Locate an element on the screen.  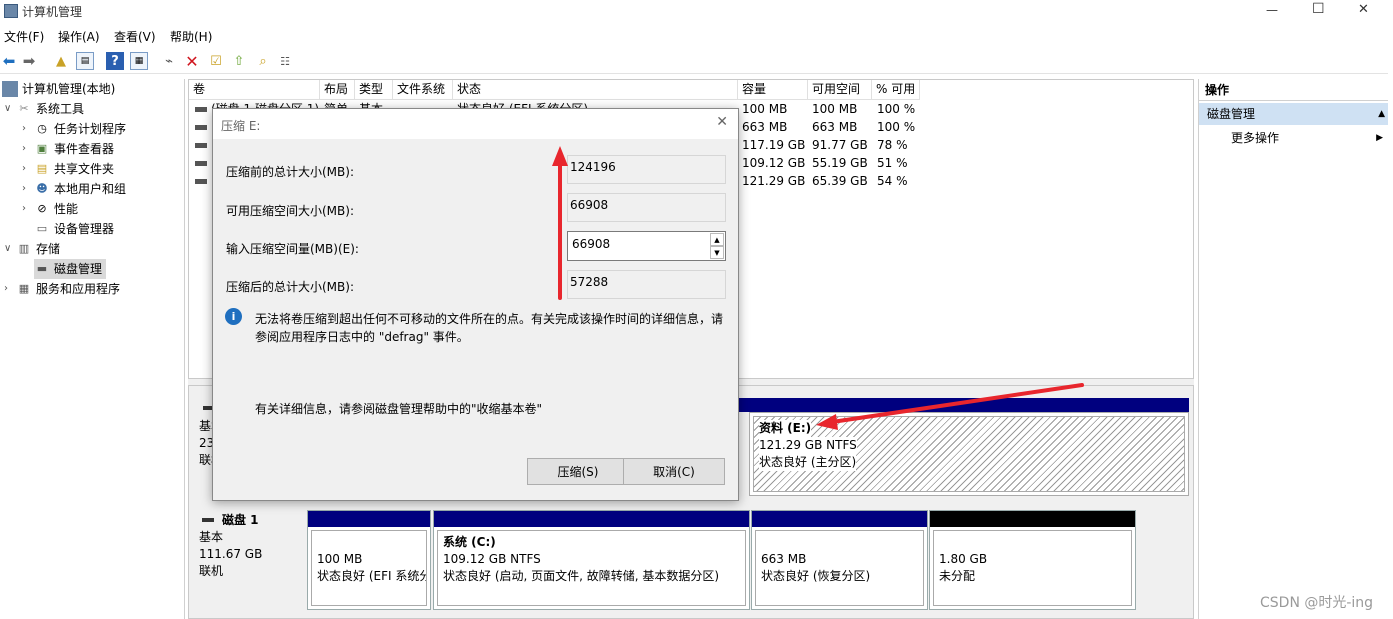
arrow-up-annotation is located at coordinates (560, 223).